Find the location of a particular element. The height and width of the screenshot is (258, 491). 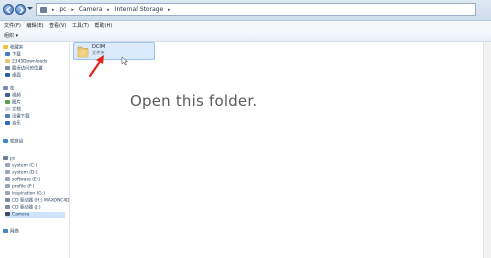

nav-item-pictures: 图片 is located at coordinates (13, 103).